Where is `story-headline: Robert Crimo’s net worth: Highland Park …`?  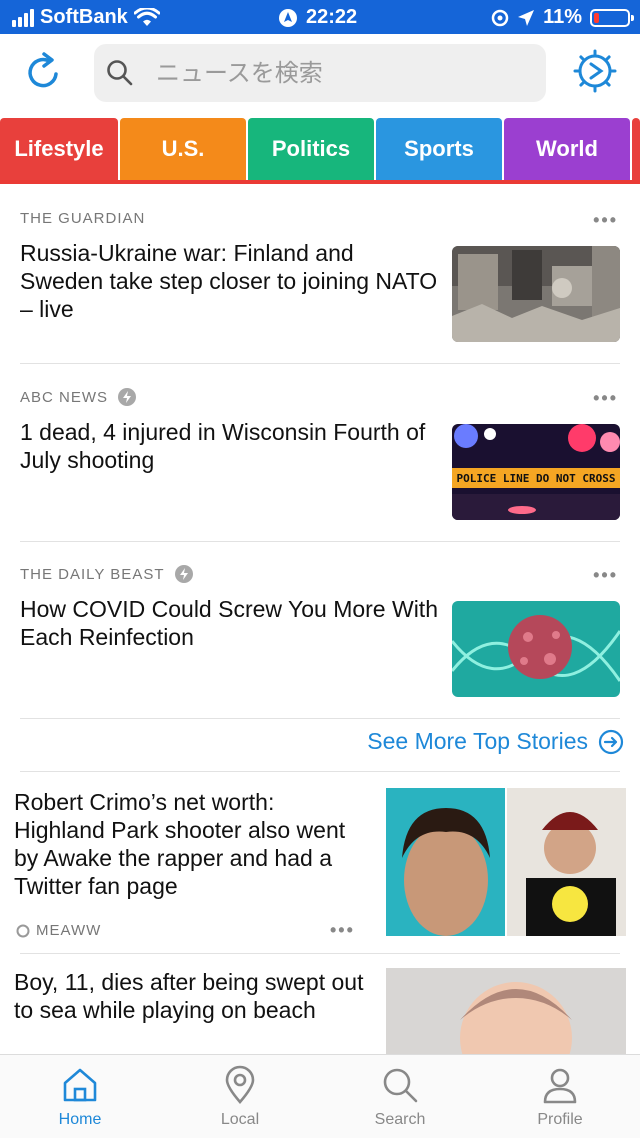
story-headline: Robert Crimo’s net worth: Highland Park … is located at coordinates (189, 844).